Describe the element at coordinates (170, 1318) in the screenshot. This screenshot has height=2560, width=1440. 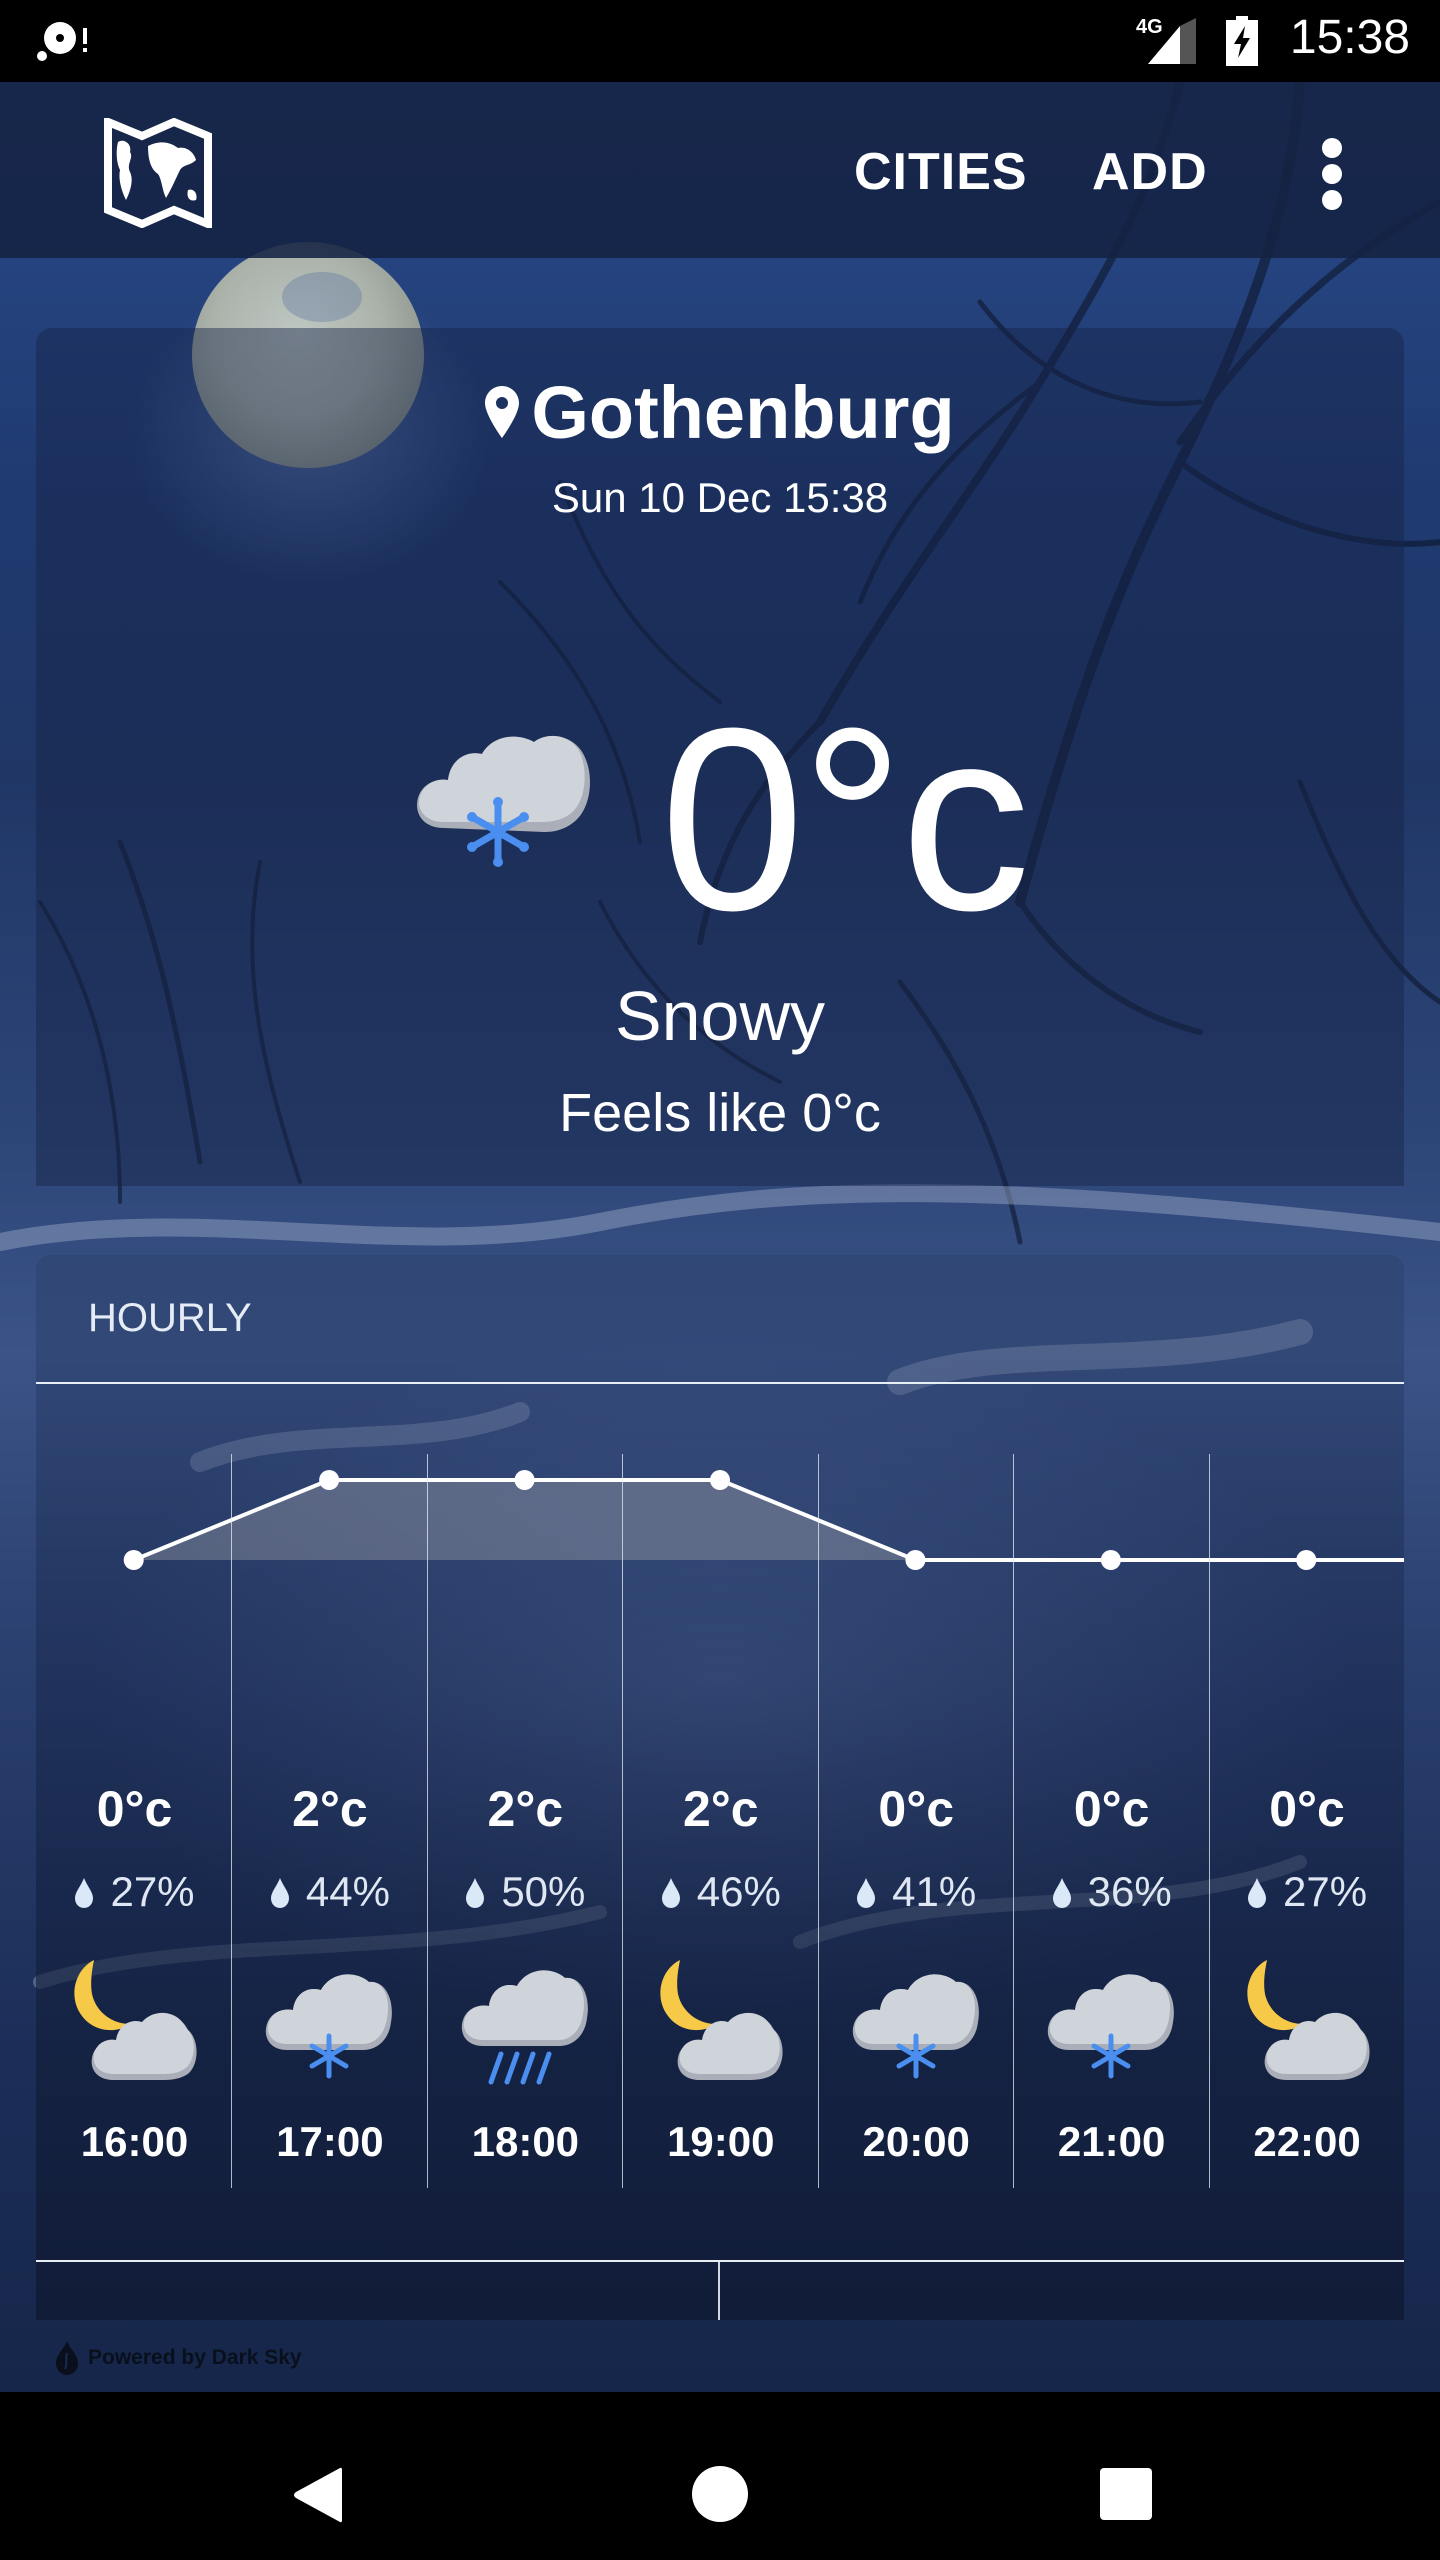
I see `hourly-label: HOURLY` at that location.